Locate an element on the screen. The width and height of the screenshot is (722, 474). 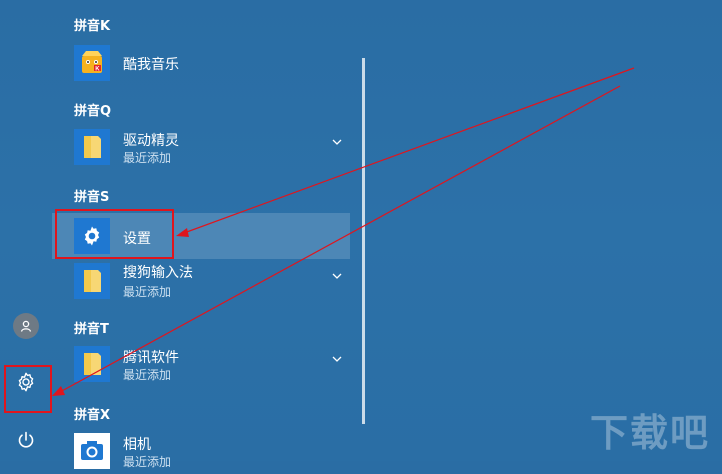
app-kuwo-music: K 酷我音乐 is located at coordinates (212, 63).